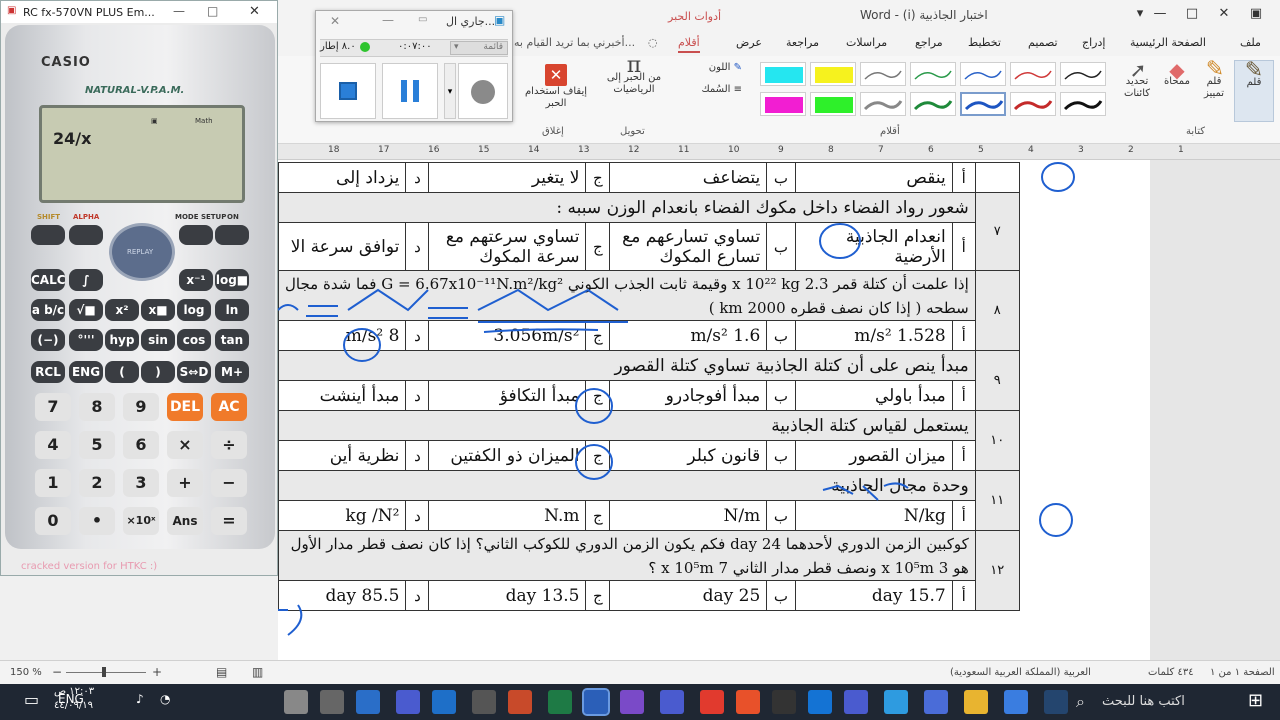 The width and height of the screenshot is (1280, 720). Describe the element at coordinates (883, 104) in the screenshot. I see `pen-swatch-gray-thick` at that location.